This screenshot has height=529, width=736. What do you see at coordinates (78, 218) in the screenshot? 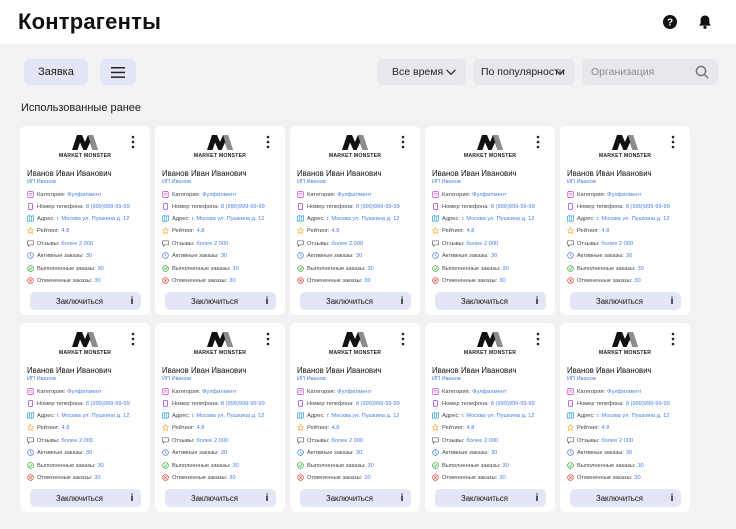
I see `address-row: Адрес: г. Москва ул. Пушкина д. 12` at bounding box center [78, 218].